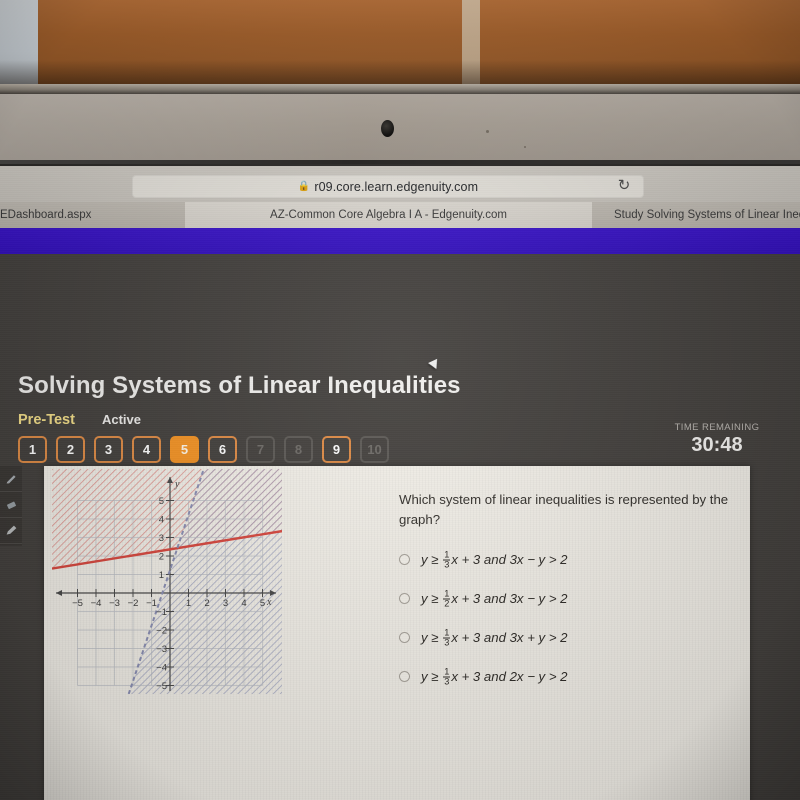 Image resolution: width=800 pixels, height=800 pixels. What do you see at coordinates (435, 598) in the screenshot?
I see `opt-b-rel: ≥` at bounding box center [435, 598].